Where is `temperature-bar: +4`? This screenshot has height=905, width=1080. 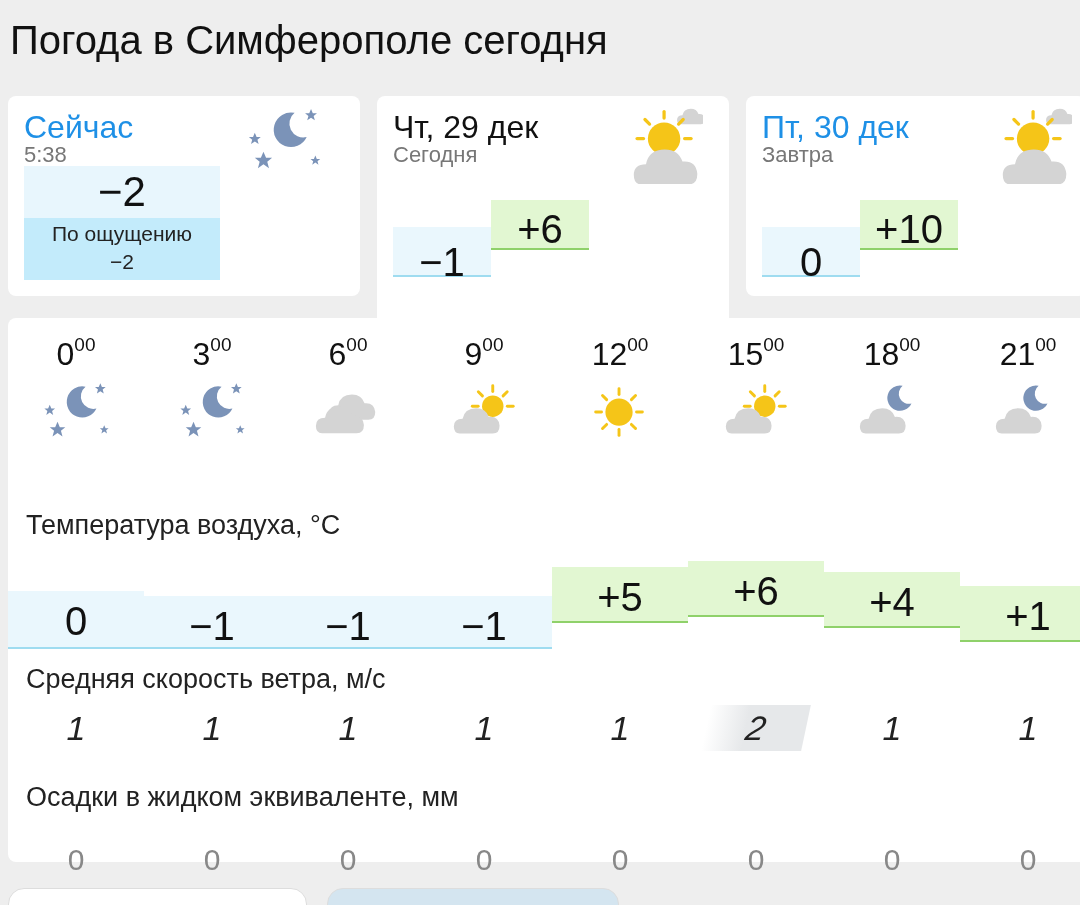
temperature-bar: +4 is located at coordinates (892, 600).